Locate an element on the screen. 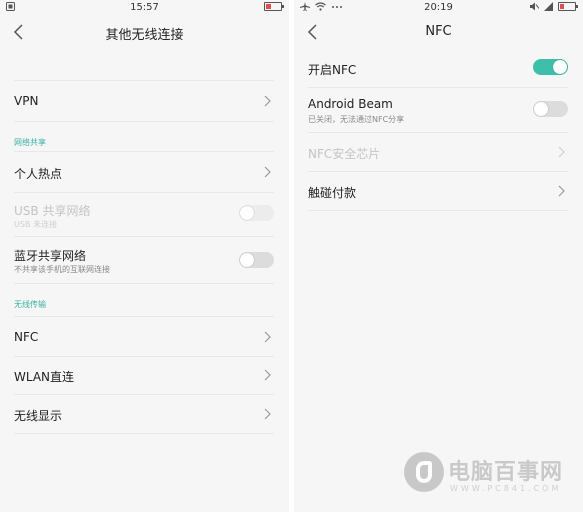 This screenshot has height=512, width=583. section-network-sharing: 网络共享 is located at coordinates (30, 142).